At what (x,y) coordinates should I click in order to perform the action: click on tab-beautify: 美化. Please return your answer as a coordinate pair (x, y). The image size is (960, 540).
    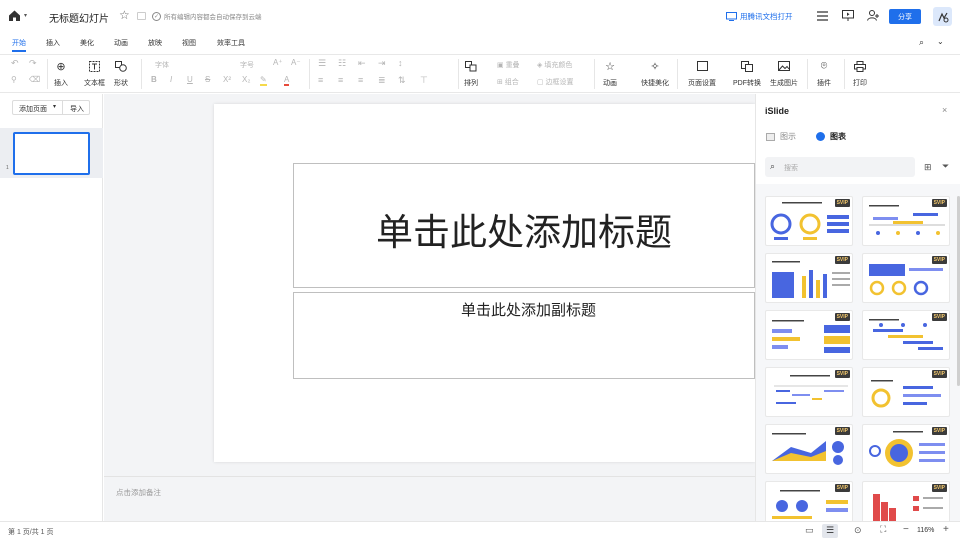
    Looking at the image, I should click on (87, 43).